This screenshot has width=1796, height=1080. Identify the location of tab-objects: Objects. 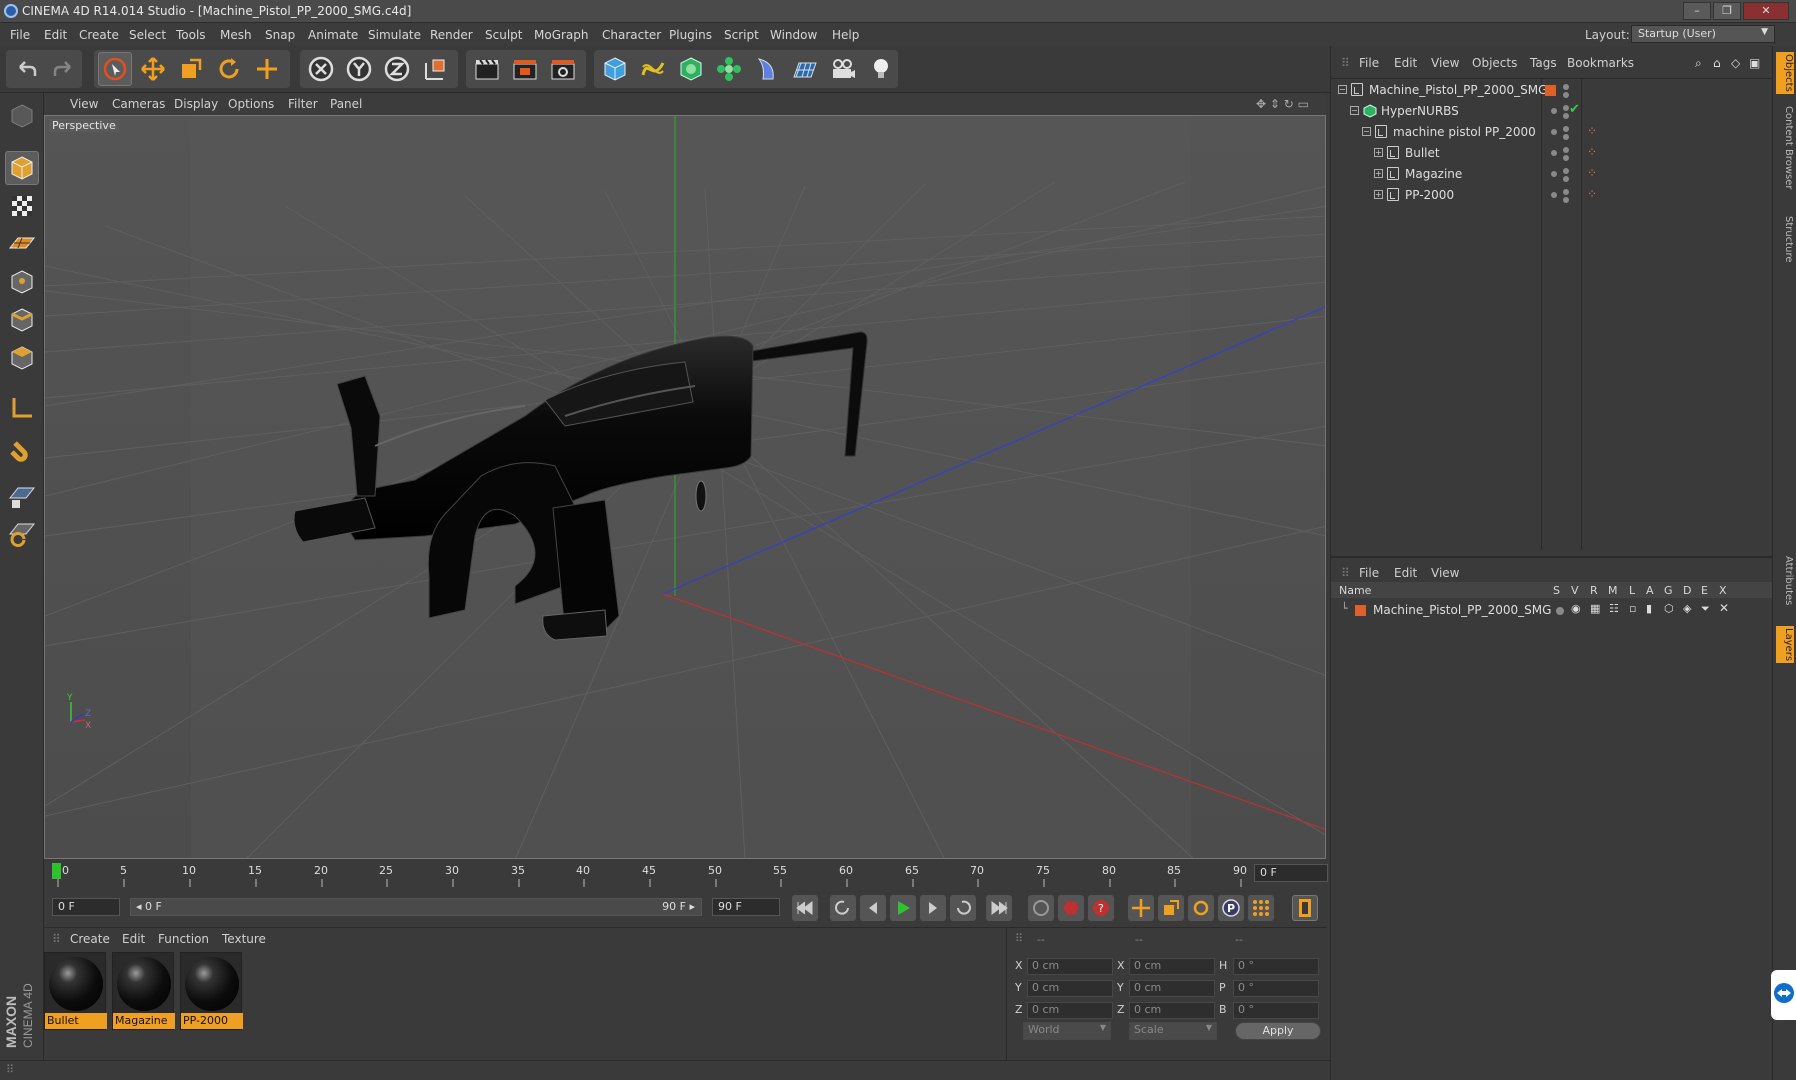
(1785, 73).